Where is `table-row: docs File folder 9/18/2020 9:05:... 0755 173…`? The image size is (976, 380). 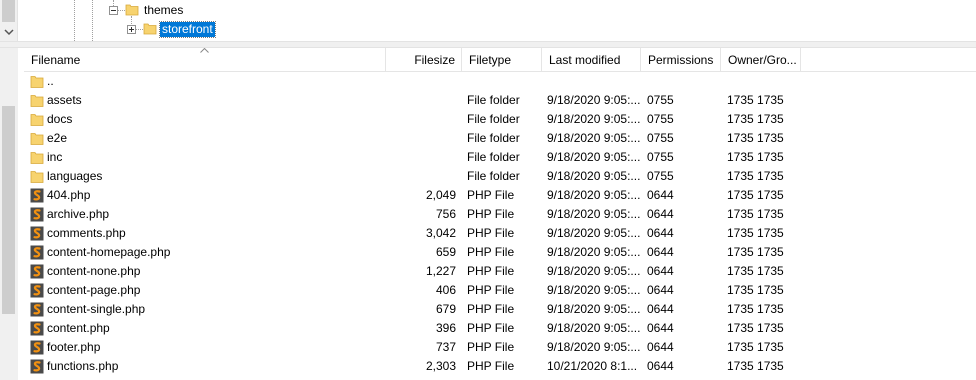
table-row: docs File folder 9/18/2020 9:05:... 0755 173… is located at coordinates (500, 119).